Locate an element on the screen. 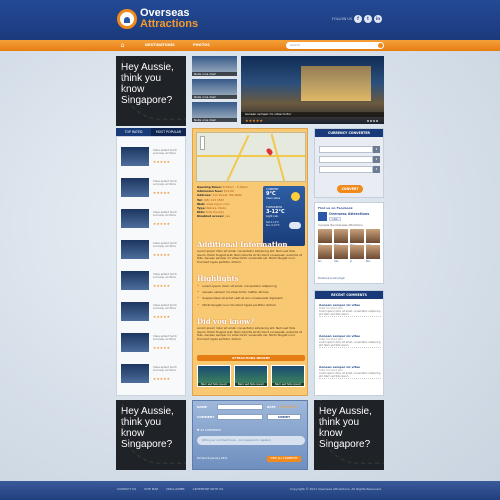 This screenshot has height=500, width=500. currency-to-field is located at coordinates (346, 169).